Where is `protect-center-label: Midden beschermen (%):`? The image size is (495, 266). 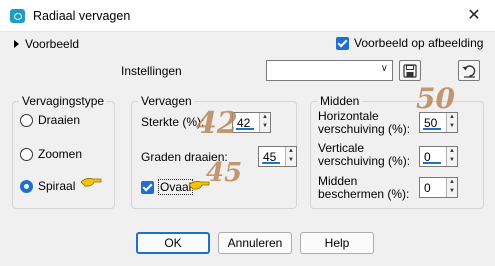 protect-center-label: Midden beschermen (%): is located at coordinates (363, 188).